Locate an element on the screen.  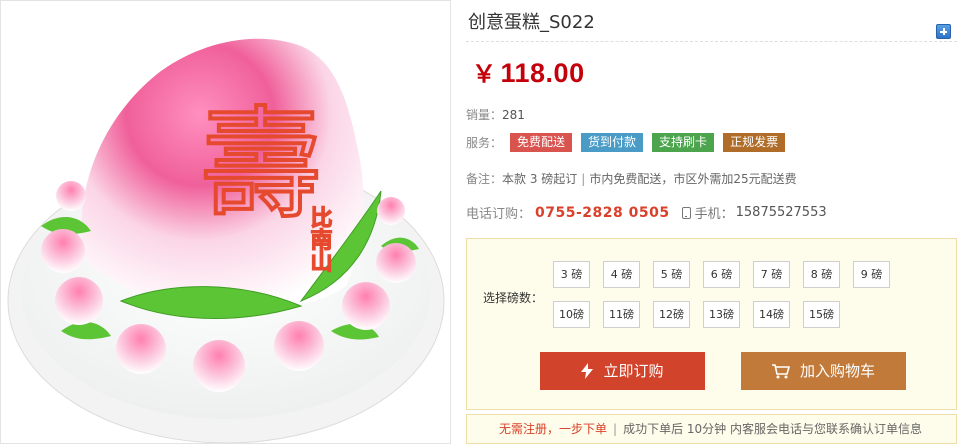
cake-char-shou: 壽 is located at coordinates (261, 165).